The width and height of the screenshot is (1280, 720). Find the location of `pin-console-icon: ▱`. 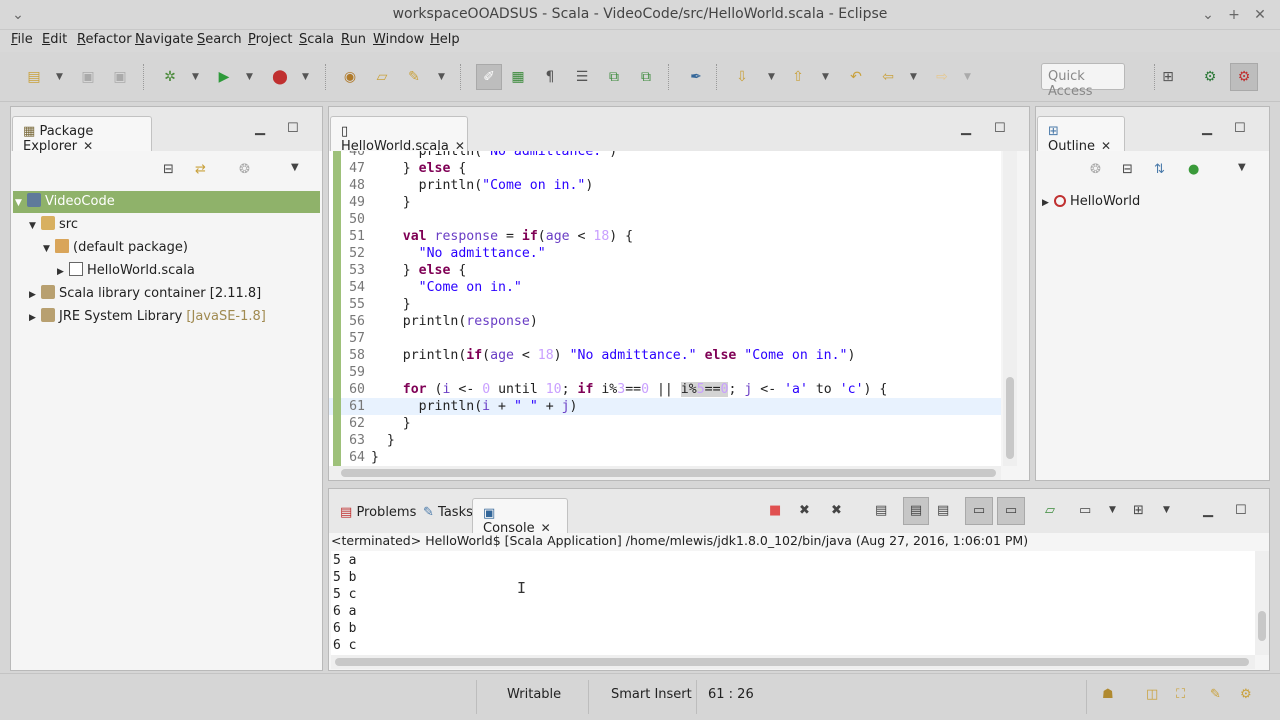

pin-console-icon: ▱ is located at coordinates (1050, 510).